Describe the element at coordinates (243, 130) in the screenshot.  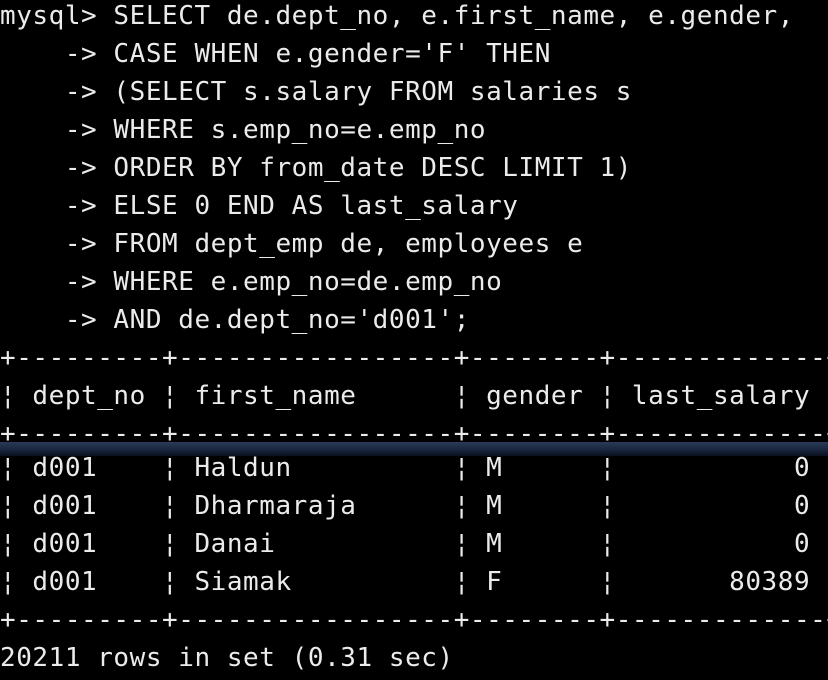
I see `query-line: -> WHERE s.emp_no=e.emp_no` at that location.